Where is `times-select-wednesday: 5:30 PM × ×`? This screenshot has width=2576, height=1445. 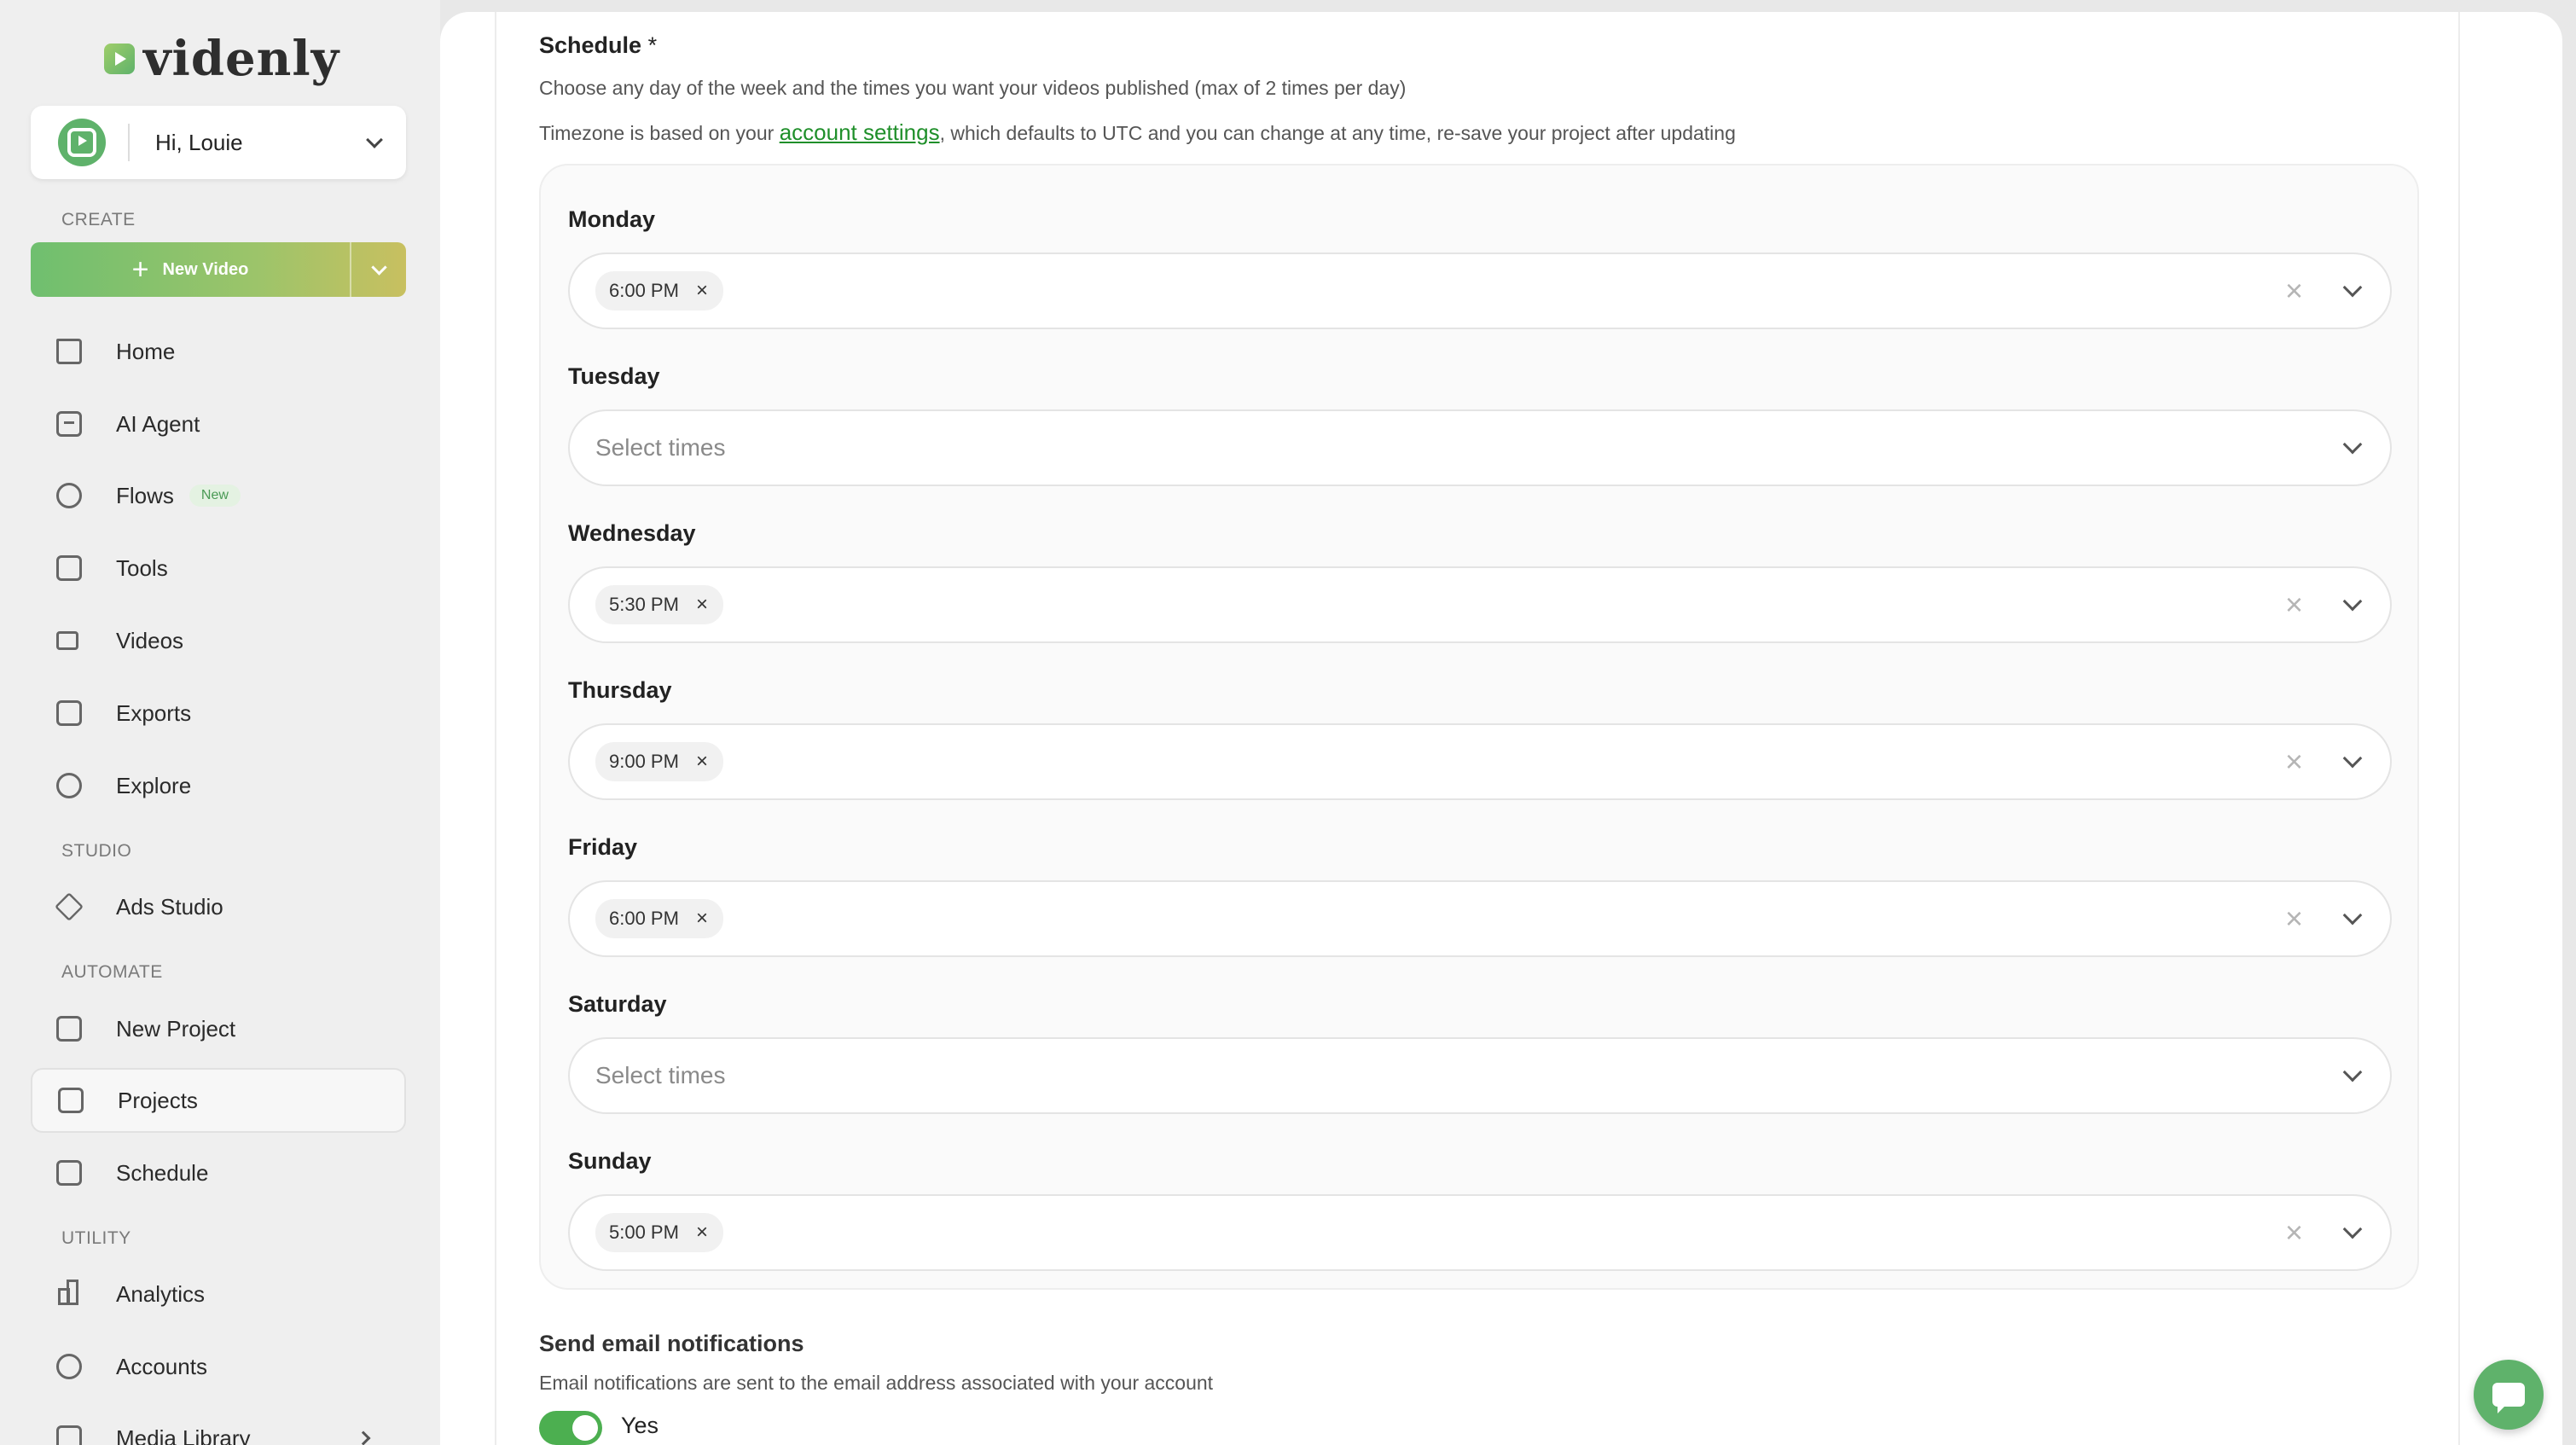
times-select-wednesday: 5:30 PM × × is located at coordinates (1480, 604).